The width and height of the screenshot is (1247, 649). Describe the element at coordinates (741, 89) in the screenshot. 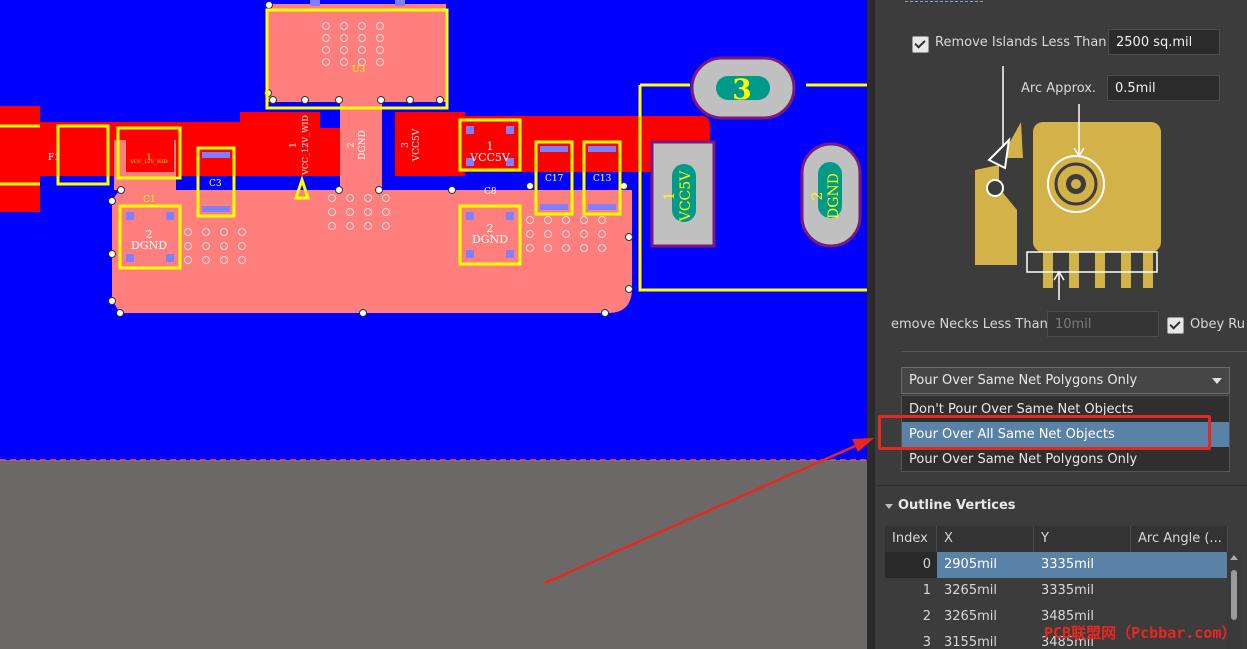

I see `pin-3-label: 3` at that location.